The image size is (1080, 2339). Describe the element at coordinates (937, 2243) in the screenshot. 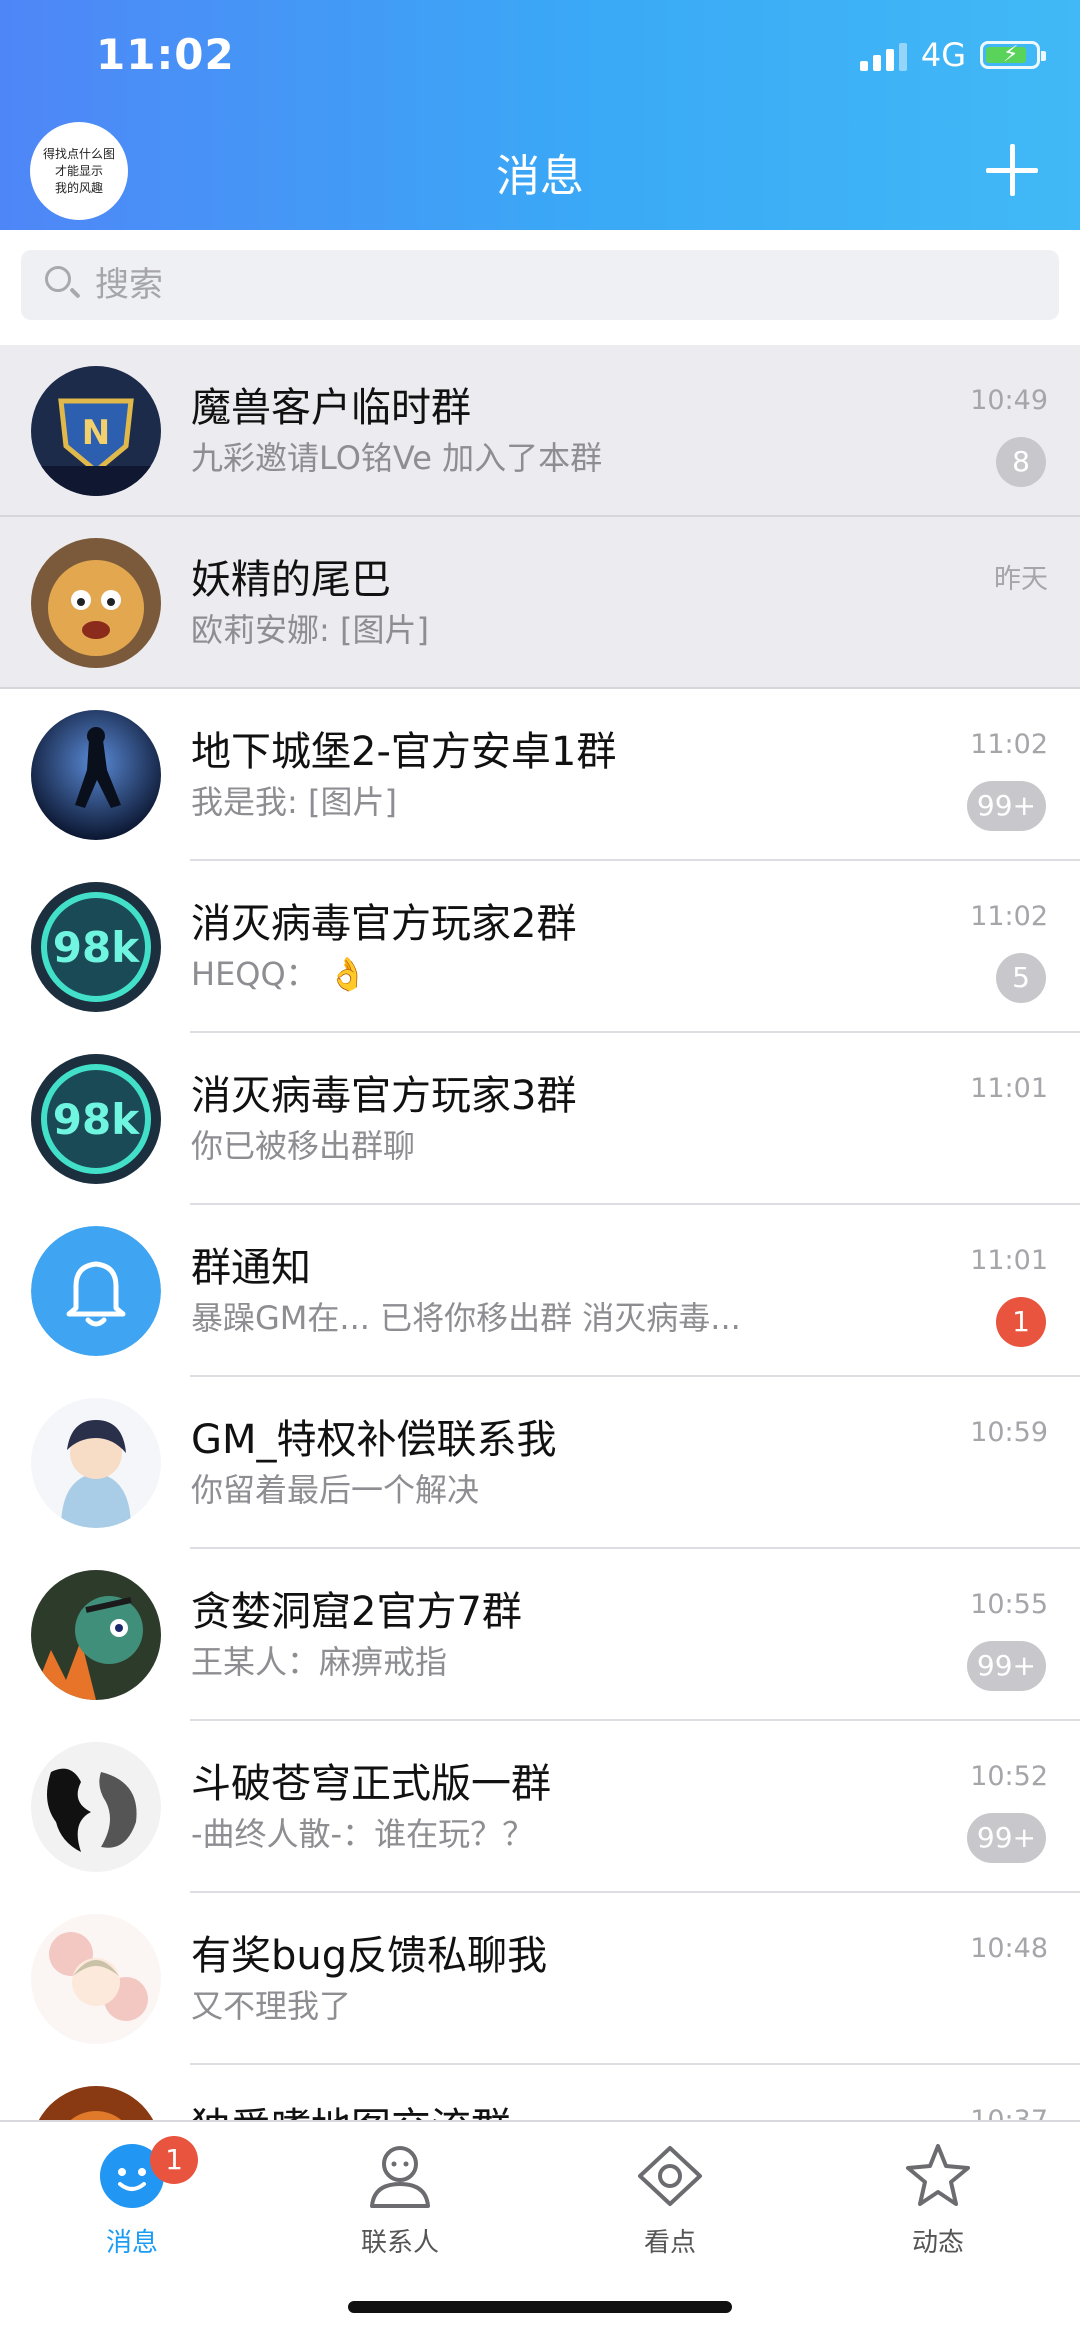

I see `tab-label: 动态` at that location.